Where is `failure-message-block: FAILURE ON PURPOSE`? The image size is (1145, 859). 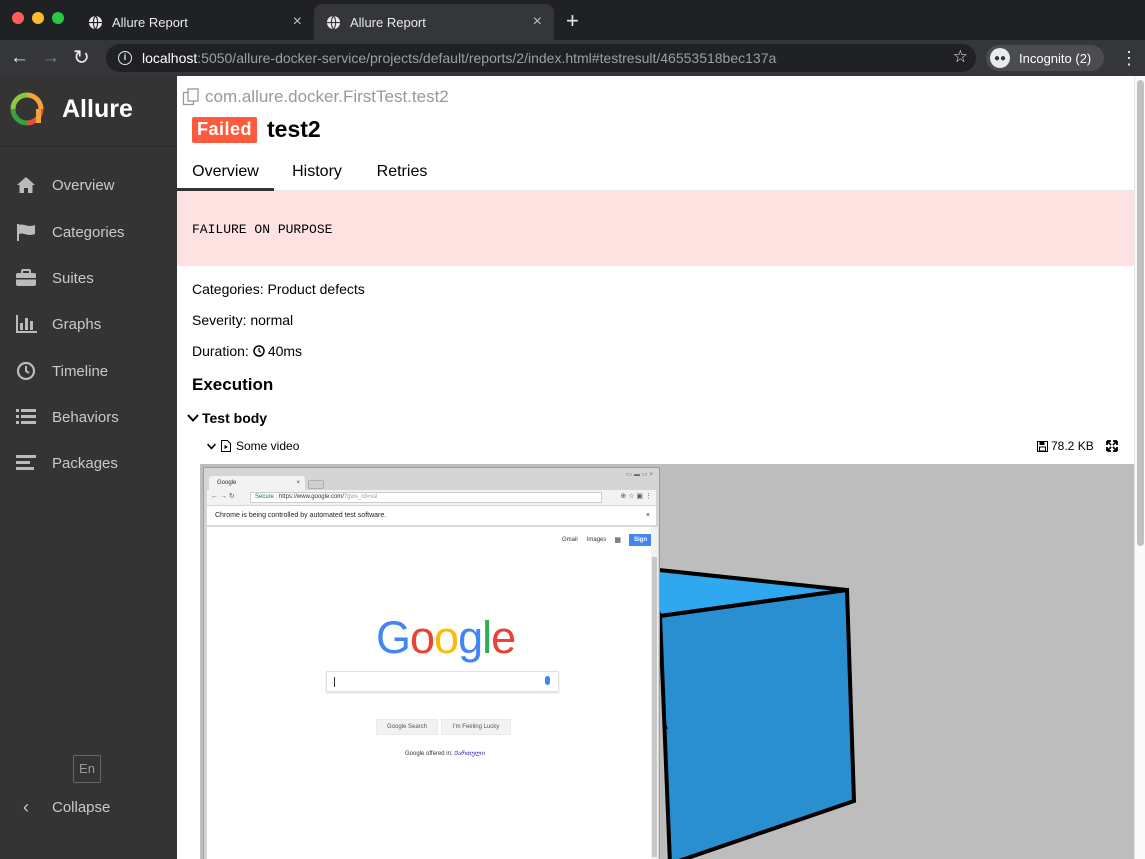 failure-message-block: FAILURE ON PURPOSE is located at coordinates (655, 228).